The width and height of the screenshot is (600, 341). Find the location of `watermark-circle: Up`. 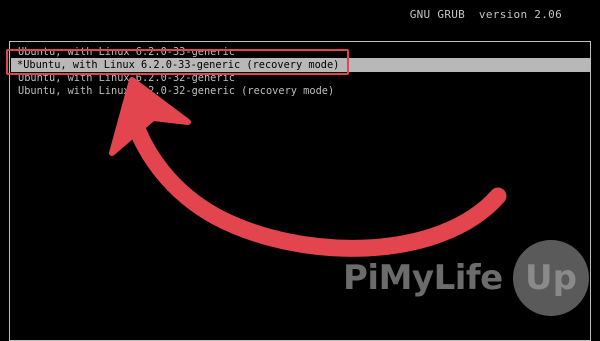

watermark-circle: Up is located at coordinates (551, 278).